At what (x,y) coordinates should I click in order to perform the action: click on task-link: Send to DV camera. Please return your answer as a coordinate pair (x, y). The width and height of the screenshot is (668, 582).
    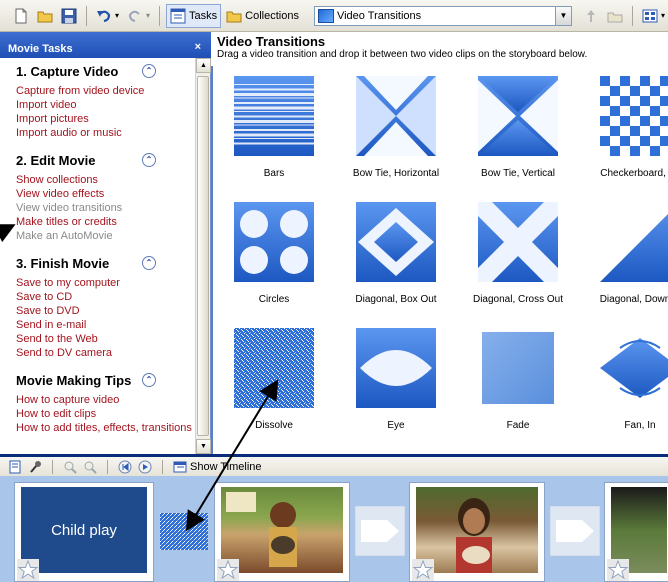
    Looking at the image, I should click on (106, 353).